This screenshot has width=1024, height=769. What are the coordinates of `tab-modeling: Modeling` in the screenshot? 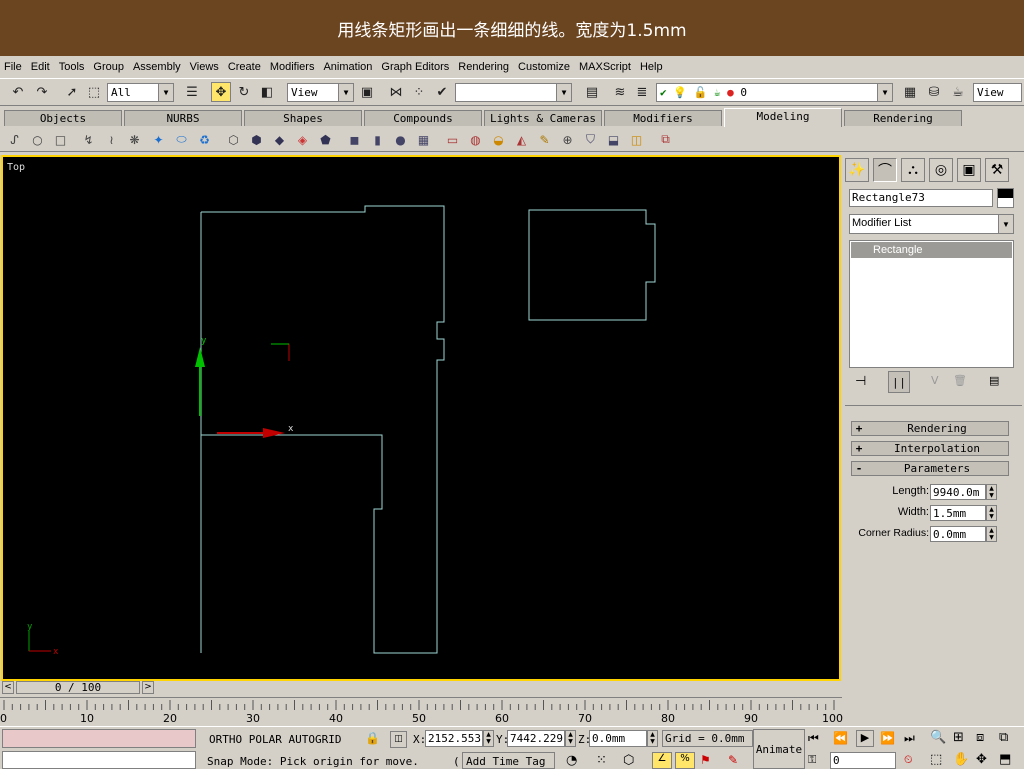 It's located at (783, 117).